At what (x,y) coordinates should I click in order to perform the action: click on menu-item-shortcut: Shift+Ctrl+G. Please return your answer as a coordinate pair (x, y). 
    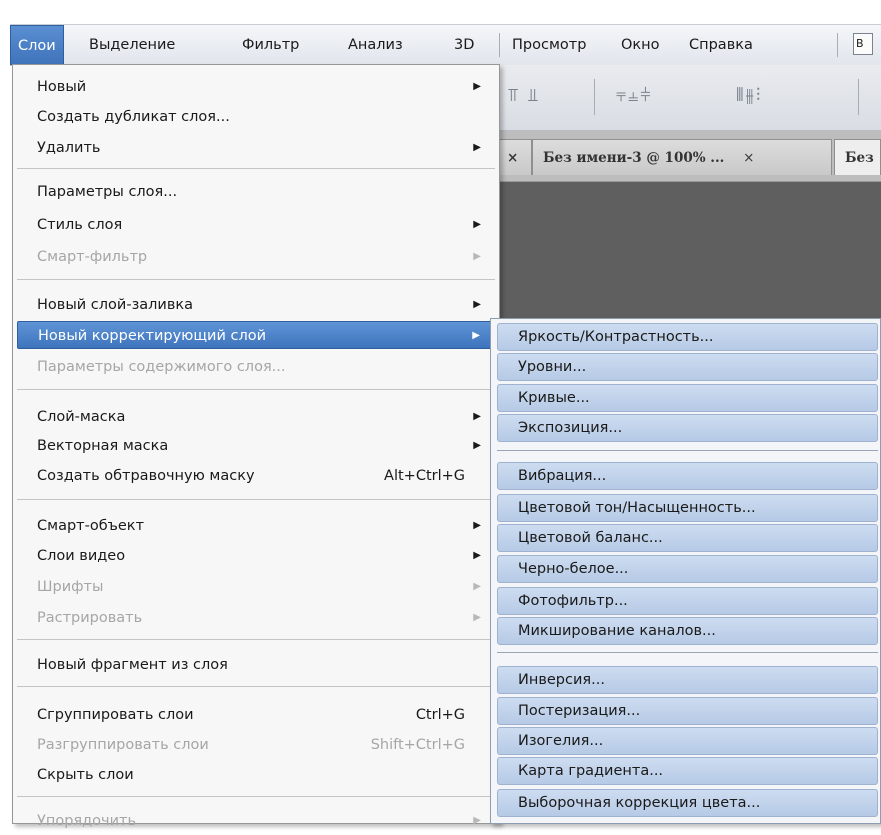
    Looking at the image, I should click on (417, 745).